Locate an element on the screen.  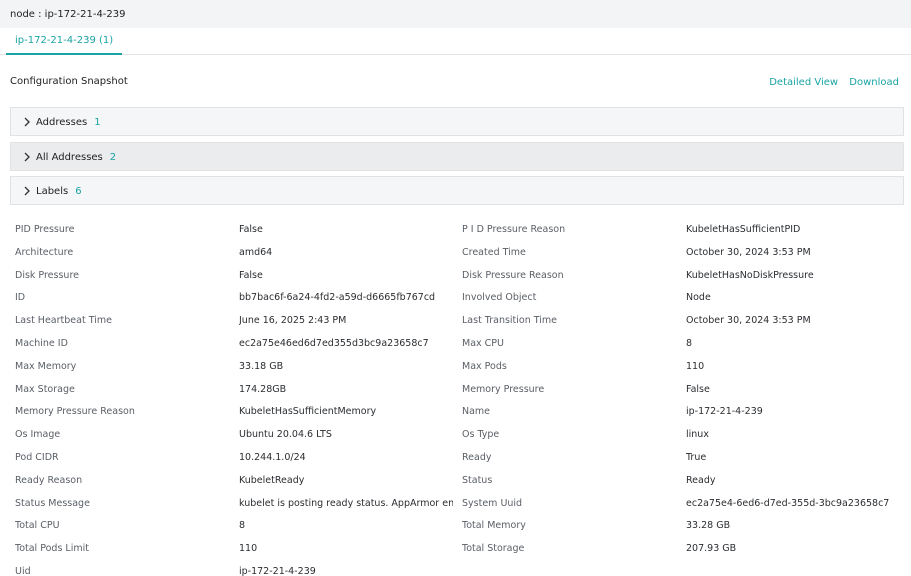
property-key: Architecture is located at coordinates (44, 252).